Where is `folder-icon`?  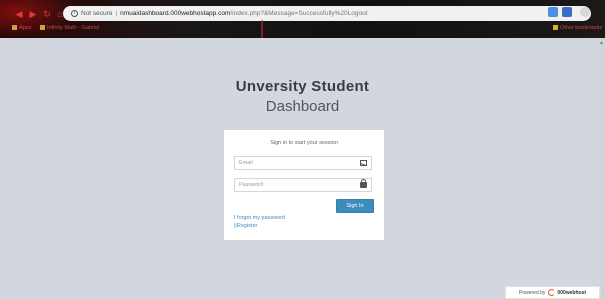 folder-icon is located at coordinates (555, 28).